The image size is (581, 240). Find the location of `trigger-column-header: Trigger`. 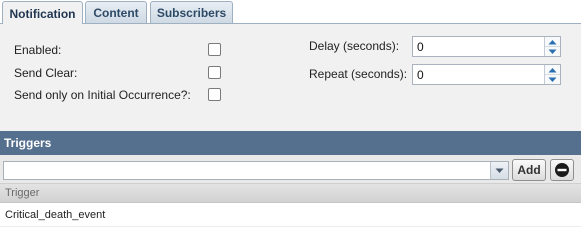

trigger-column-header: Trigger is located at coordinates (290, 193).